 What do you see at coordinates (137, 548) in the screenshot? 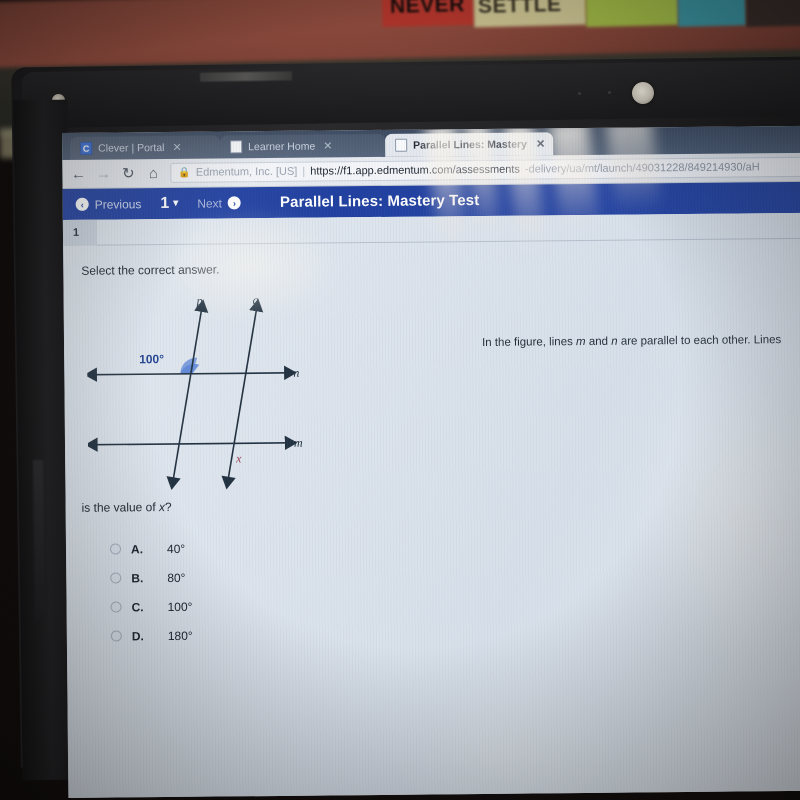
I see `option-letter: A.` at bounding box center [137, 548].